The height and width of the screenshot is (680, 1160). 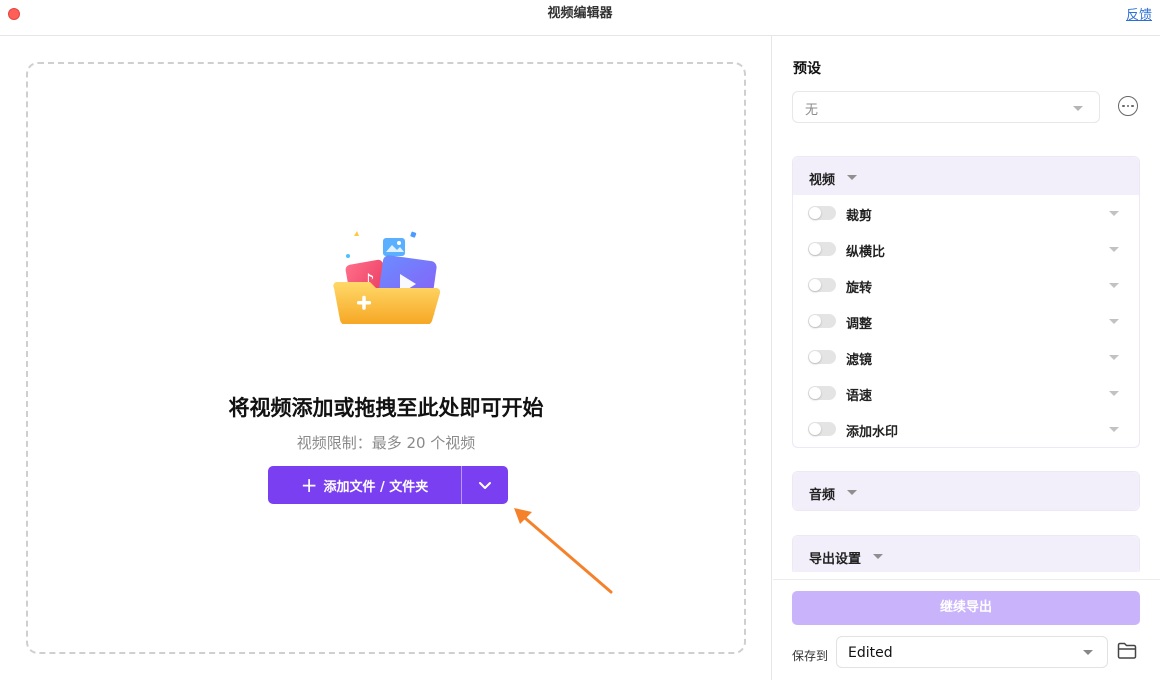 I want to click on setting-row-aspect-ratio: 纵横比, so click(x=966, y=249).